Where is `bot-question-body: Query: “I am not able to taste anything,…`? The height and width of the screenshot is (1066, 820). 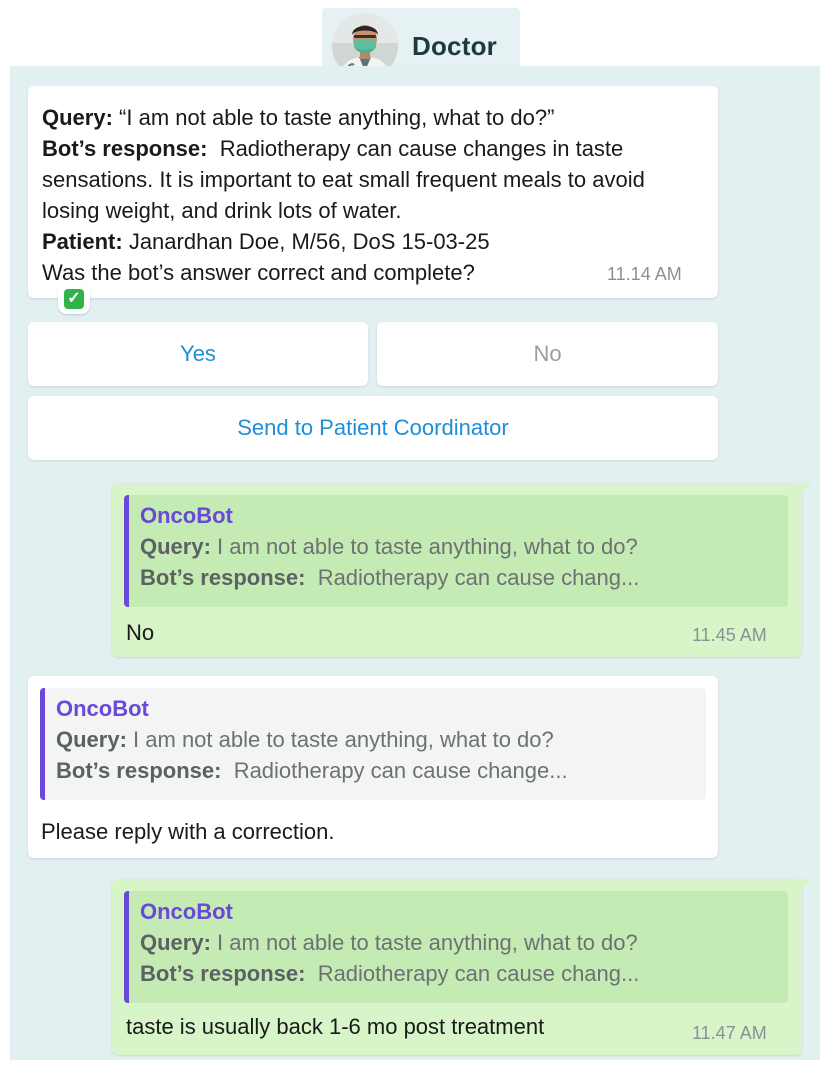
bot-question-body: Query: “I am not able to taste anything,… is located at coordinates (367, 195).